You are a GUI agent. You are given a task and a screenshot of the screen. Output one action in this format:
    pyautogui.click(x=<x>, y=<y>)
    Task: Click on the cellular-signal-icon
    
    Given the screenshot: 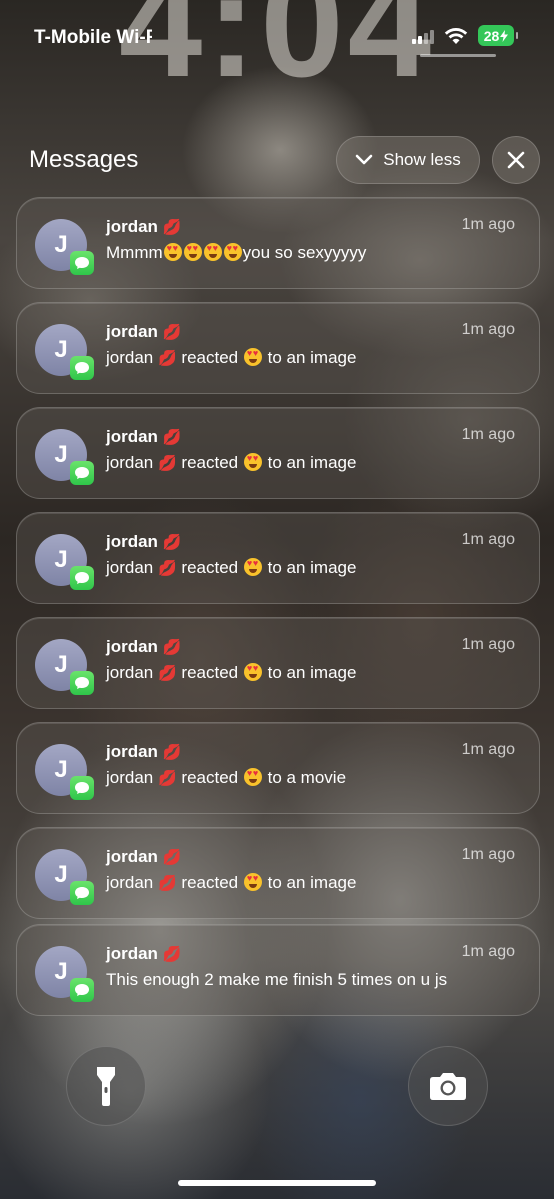 What is the action you would take?
    pyautogui.click(x=423, y=36)
    